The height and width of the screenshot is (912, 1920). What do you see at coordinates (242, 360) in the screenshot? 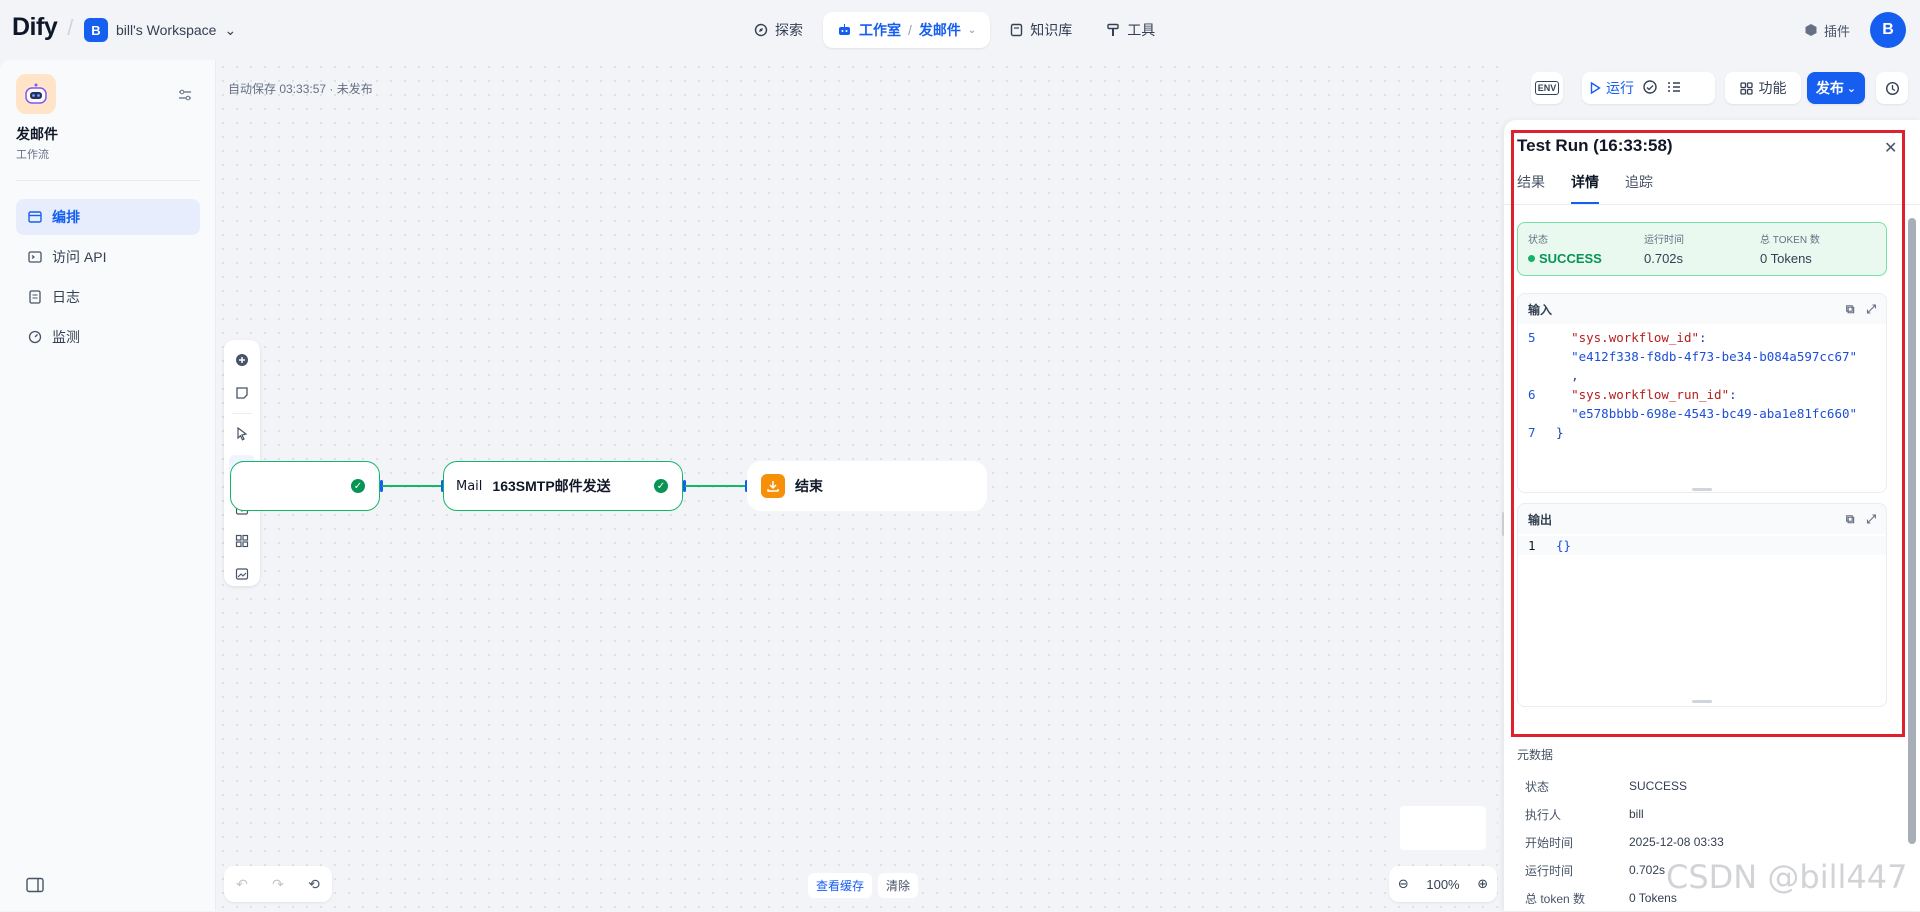
I see `add-node-icon` at bounding box center [242, 360].